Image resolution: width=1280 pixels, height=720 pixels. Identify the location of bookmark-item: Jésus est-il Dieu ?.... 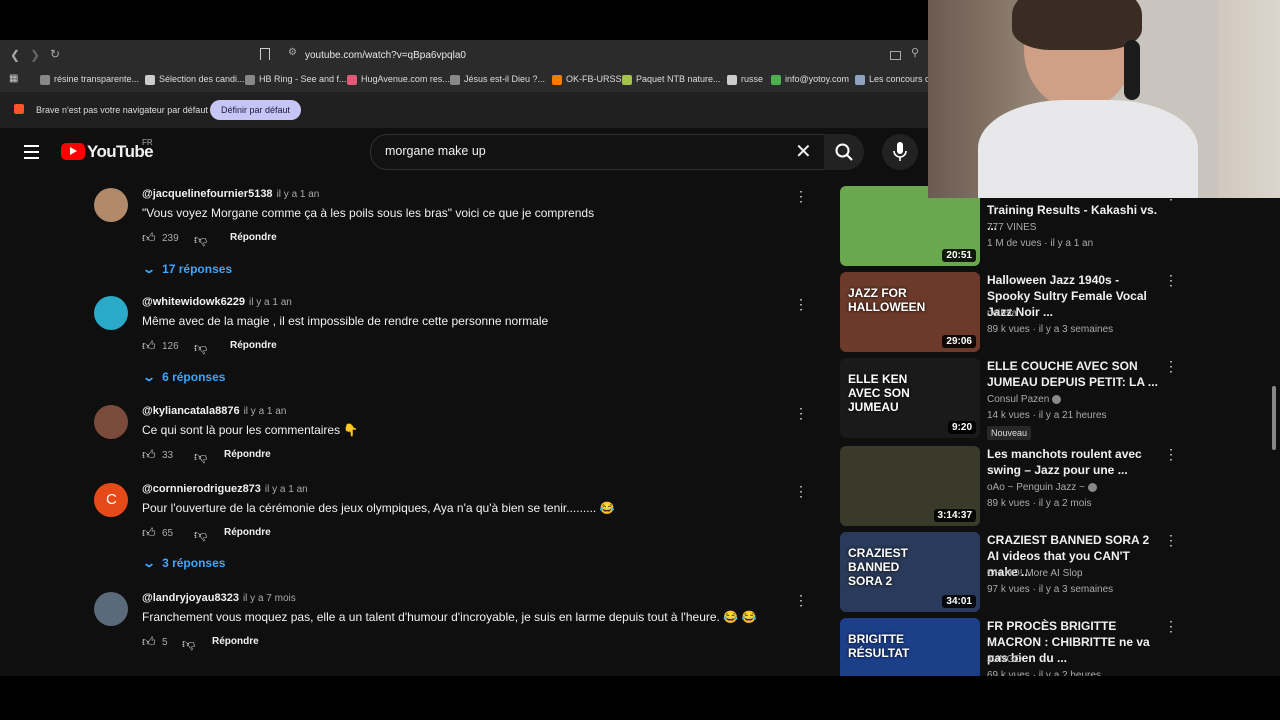
(497, 79).